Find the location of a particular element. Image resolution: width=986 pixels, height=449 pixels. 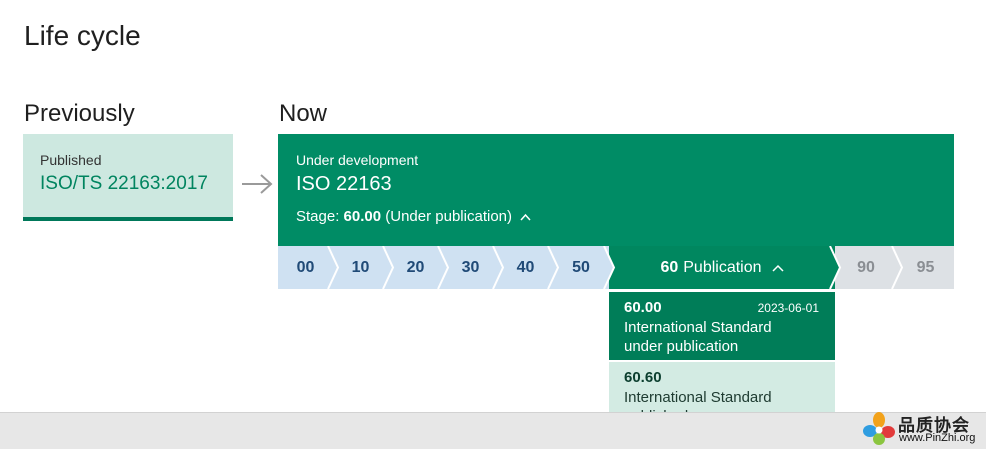

stage-name-label: Publication is located at coordinates (722, 267).